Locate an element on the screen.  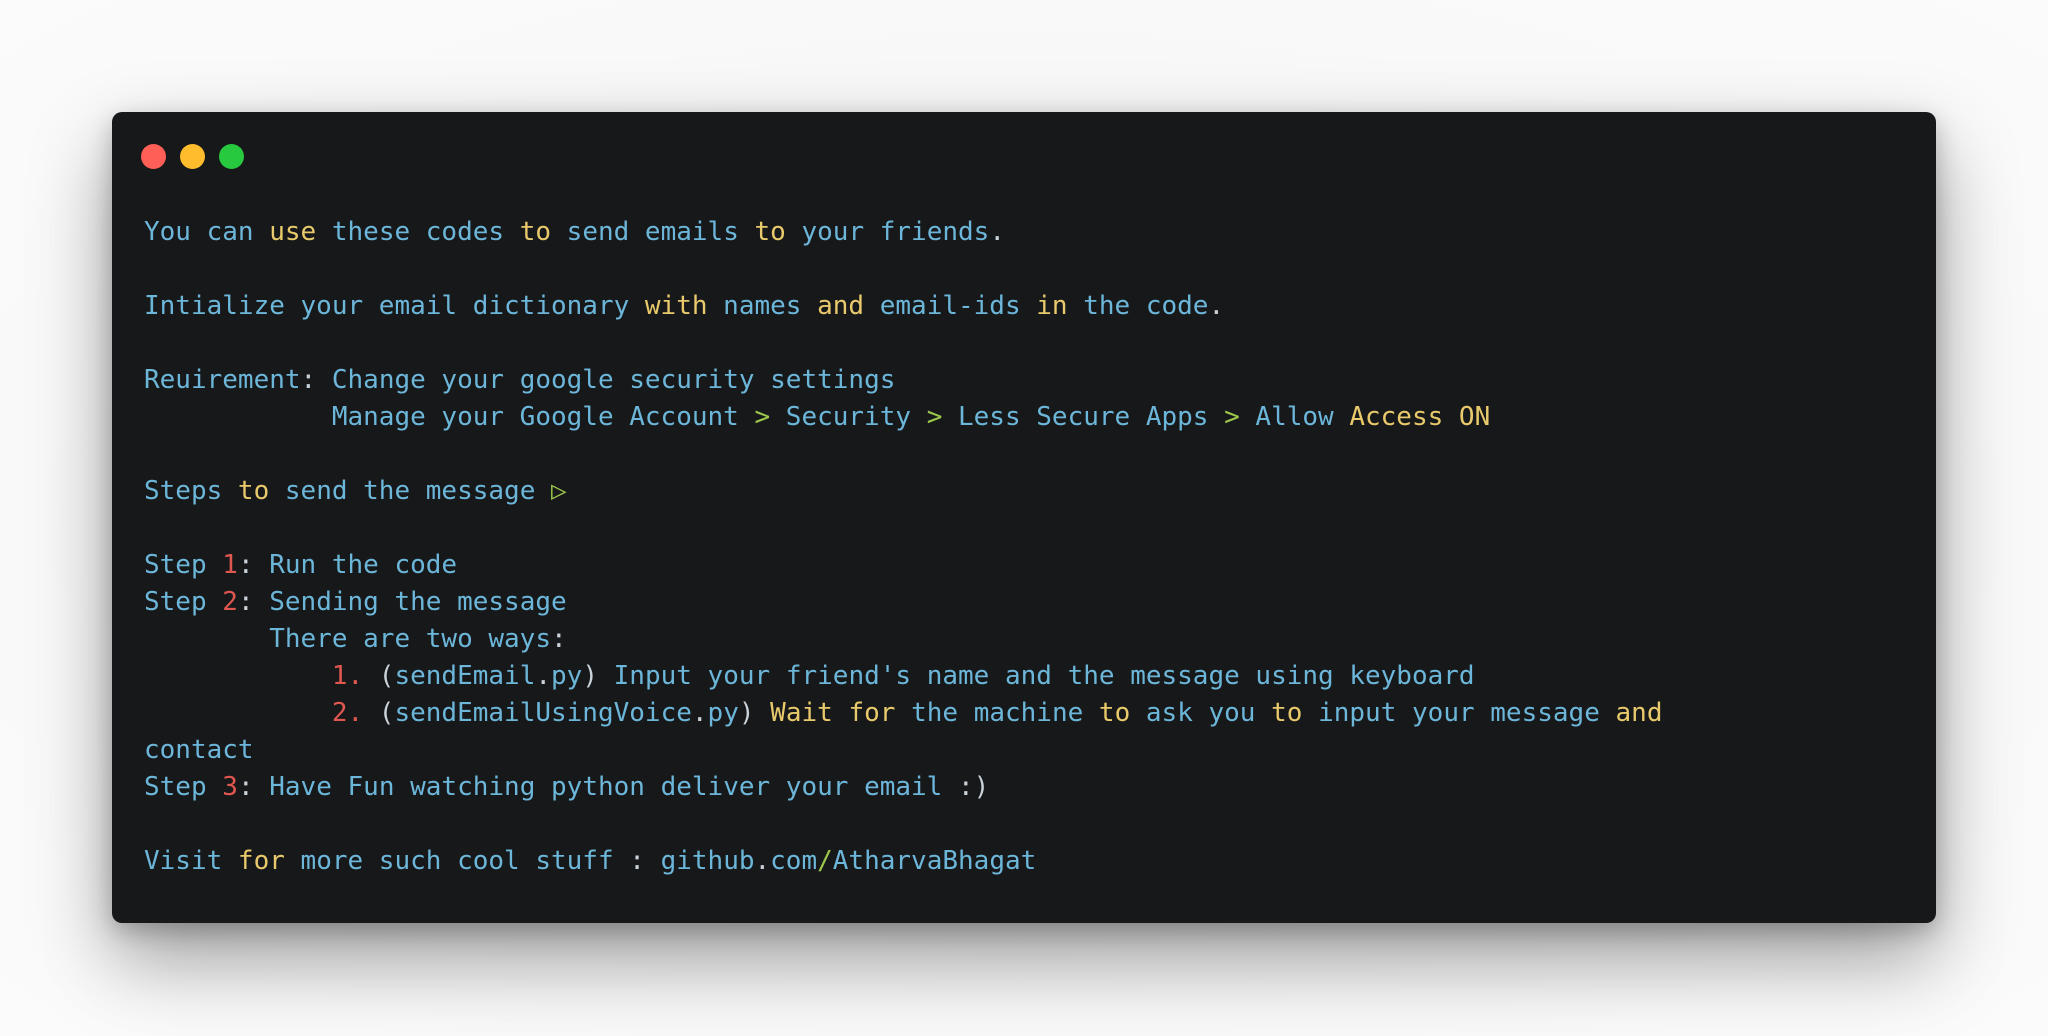
code-token: / is located at coordinates (825, 861).